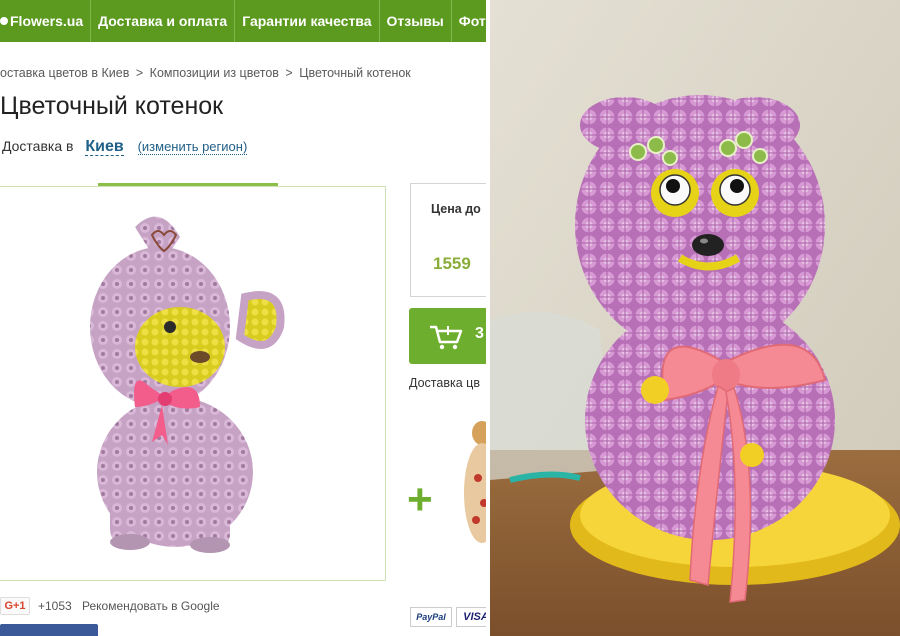 The height and width of the screenshot is (636, 900). I want to click on breadcrumb-link-compositions: Композиции из цветов, so click(214, 73).